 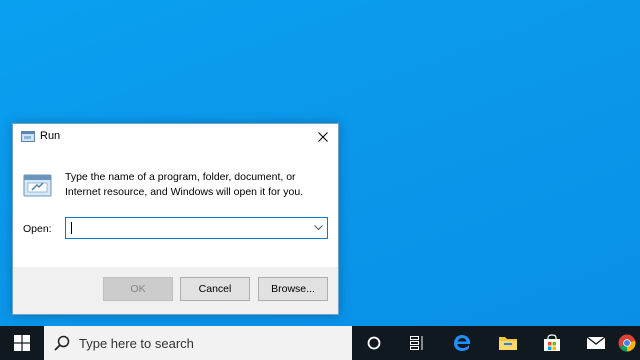 I want to click on search-placeholder: Type here to search, so click(x=136, y=343).